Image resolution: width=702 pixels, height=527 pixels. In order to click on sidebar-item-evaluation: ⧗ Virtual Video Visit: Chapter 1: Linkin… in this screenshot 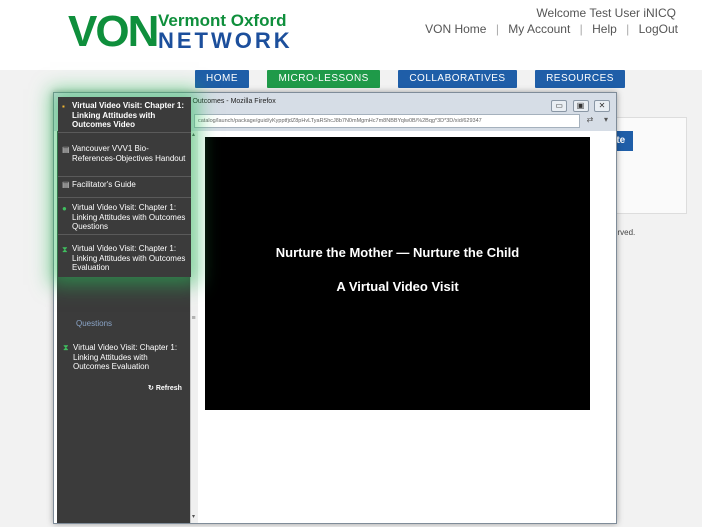, I will do `click(123, 357)`.